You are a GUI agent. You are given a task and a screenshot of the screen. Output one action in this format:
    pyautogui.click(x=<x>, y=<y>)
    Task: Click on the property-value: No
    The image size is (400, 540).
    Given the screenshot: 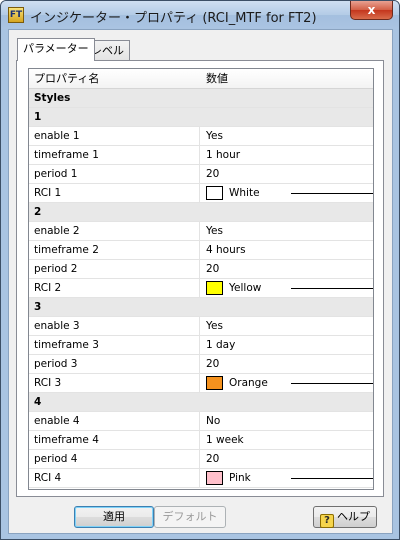 What is the action you would take?
    pyautogui.click(x=287, y=421)
    